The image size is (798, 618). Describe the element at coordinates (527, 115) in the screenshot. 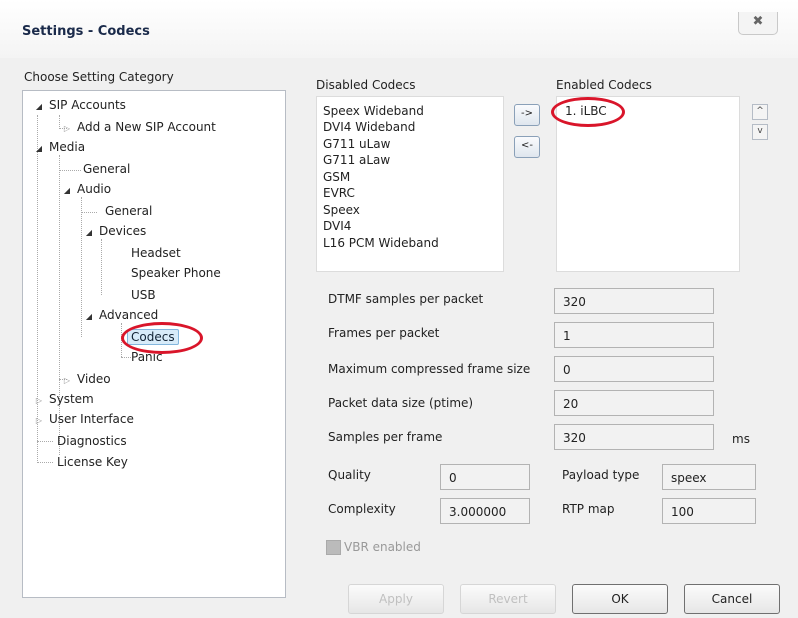

I see `add-codec-button: ->` at that location.